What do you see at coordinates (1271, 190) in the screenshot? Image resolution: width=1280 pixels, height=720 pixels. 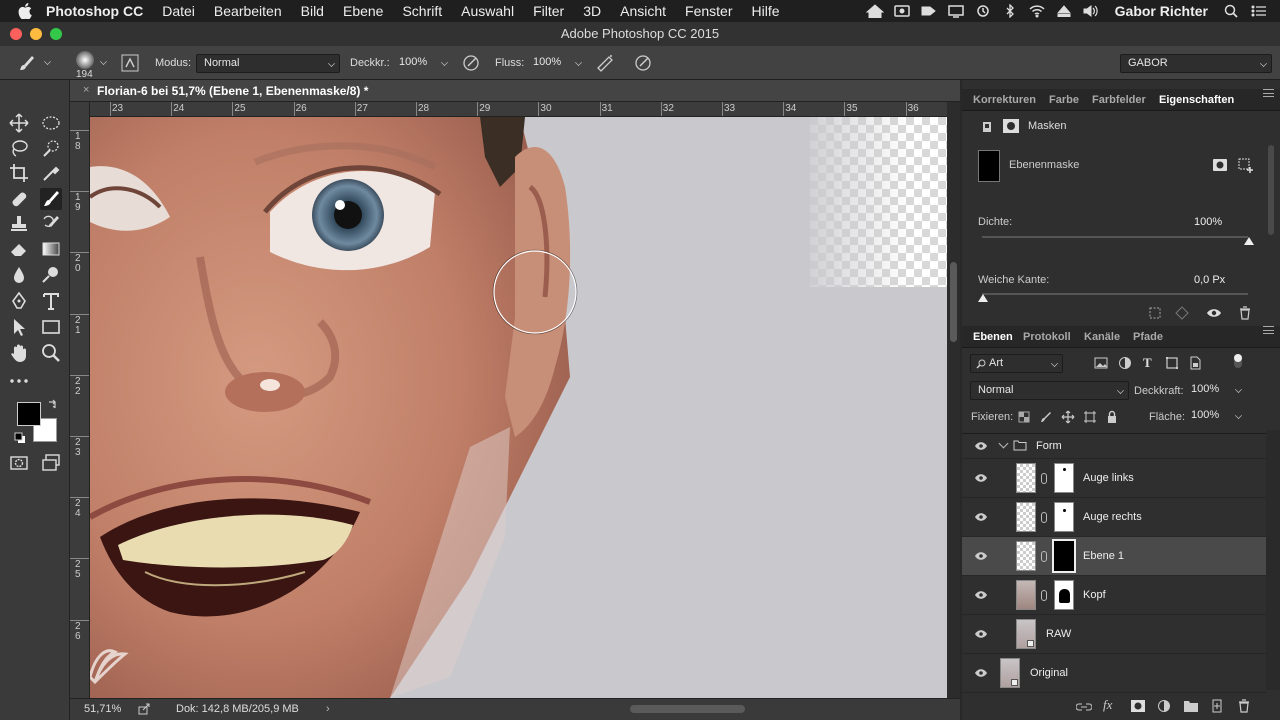 I see `properties-scrollbar` at bounding box center [1271, 190].